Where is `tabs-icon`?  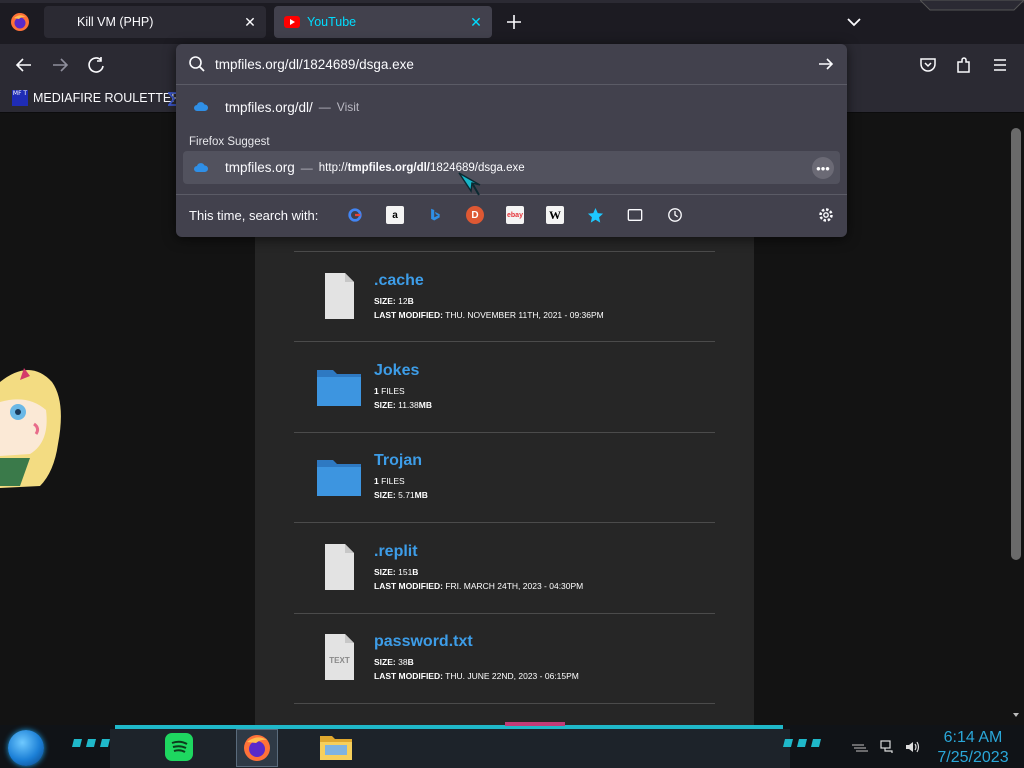
tabs-icon is located at coordinates (635, 215).